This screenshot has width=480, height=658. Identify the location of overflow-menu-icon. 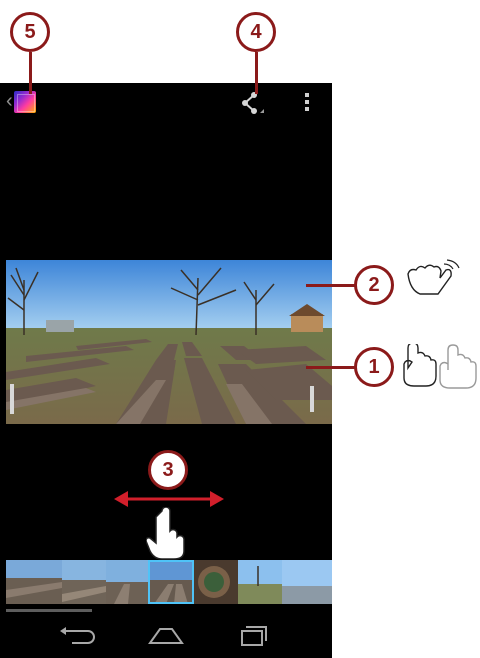
(307, 103).